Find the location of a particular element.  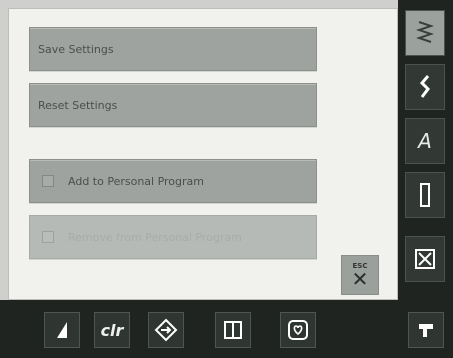

triangle-icon is located at coordinates (62, 330).